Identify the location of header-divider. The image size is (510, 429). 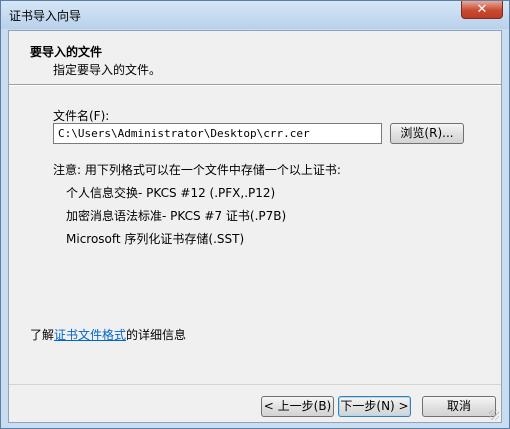
(255, 85).